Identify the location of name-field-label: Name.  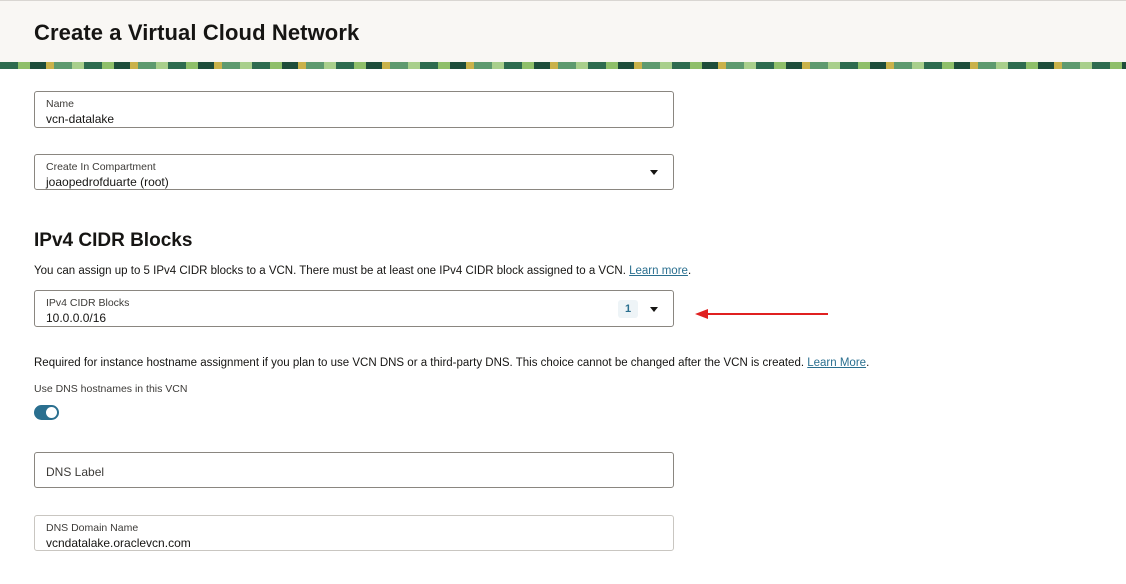
(60, 104).